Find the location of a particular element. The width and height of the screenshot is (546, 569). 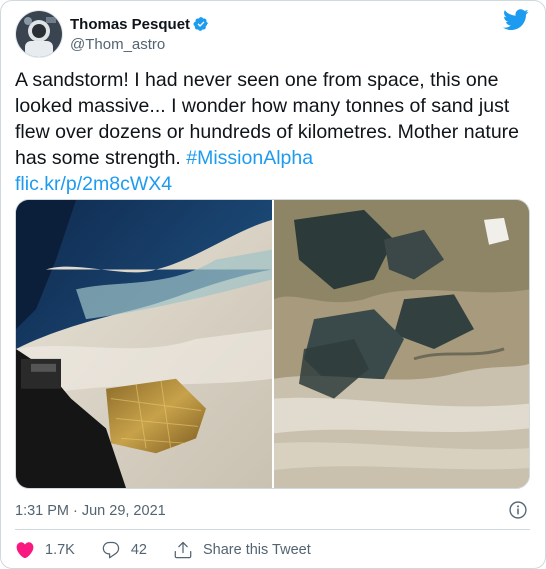

tweet-header: Thomas Pesquet @Thom_astro is located at coordinates (112, 34).